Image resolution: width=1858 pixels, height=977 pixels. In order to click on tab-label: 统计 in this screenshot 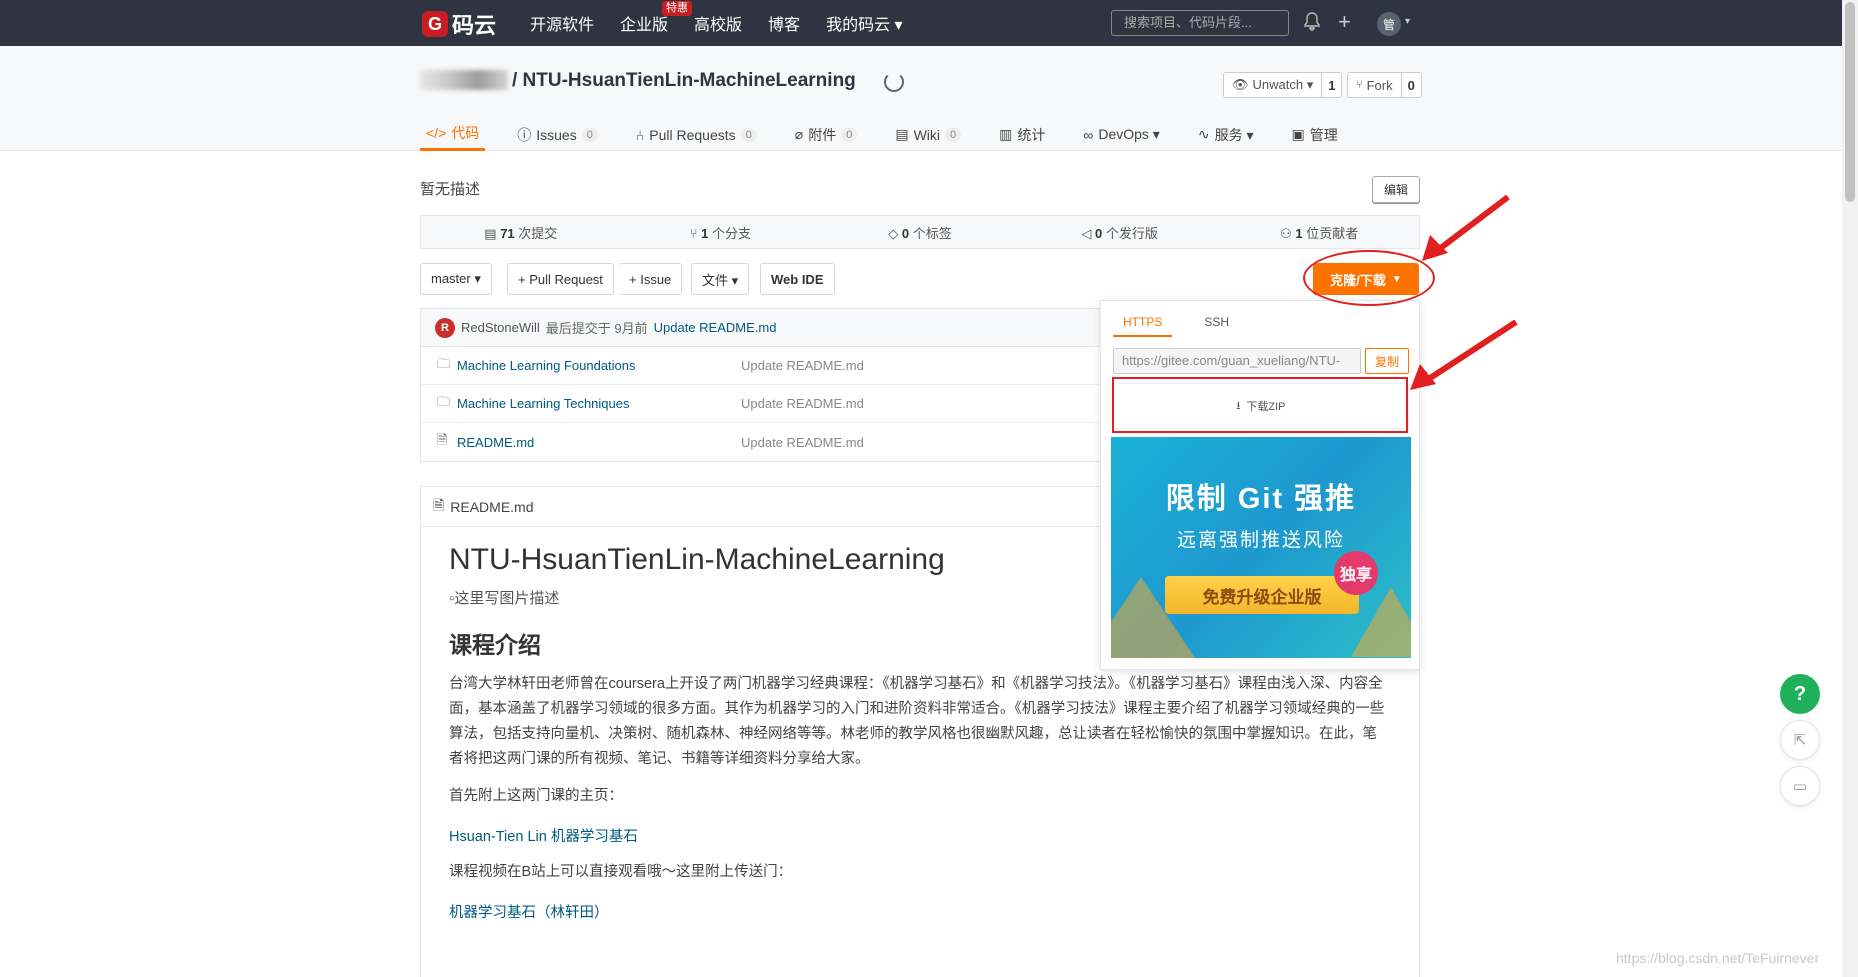, I will do `click(1031, 134)`.